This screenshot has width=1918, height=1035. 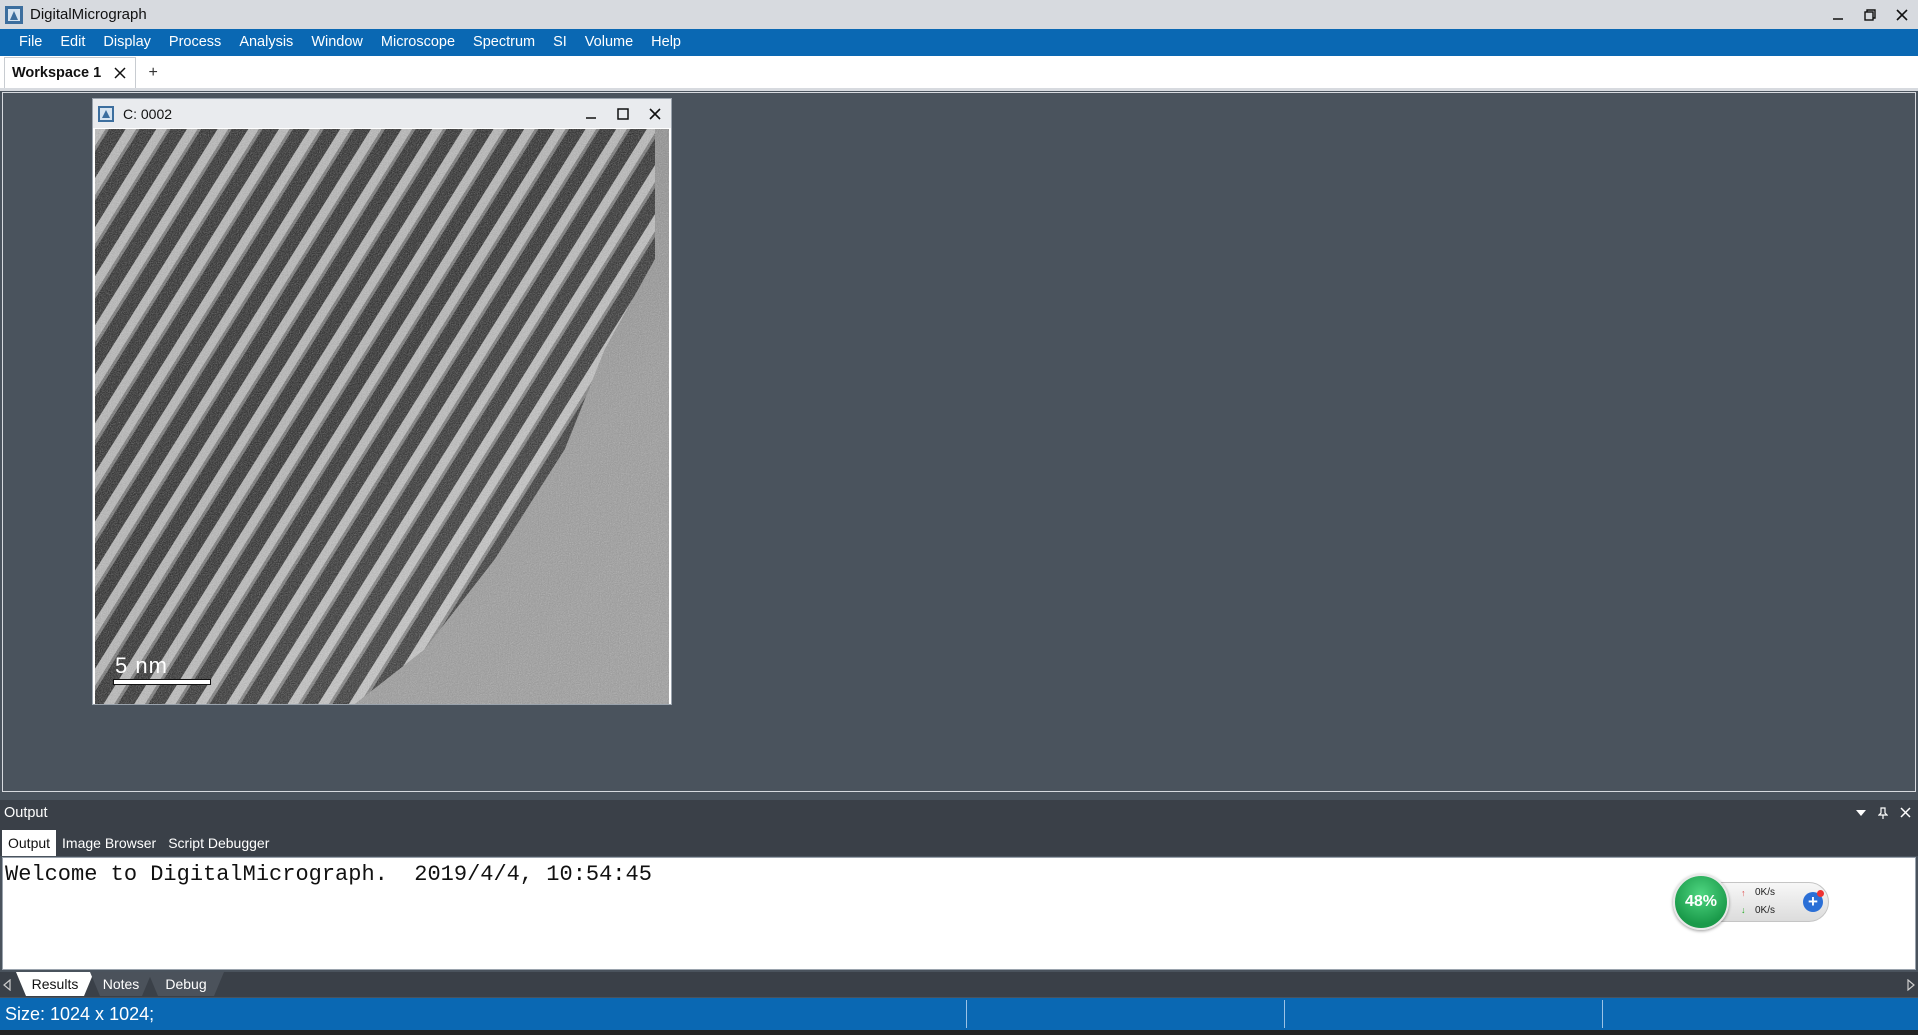 I want to click on image-window-controls, so click(x=623, y=113).